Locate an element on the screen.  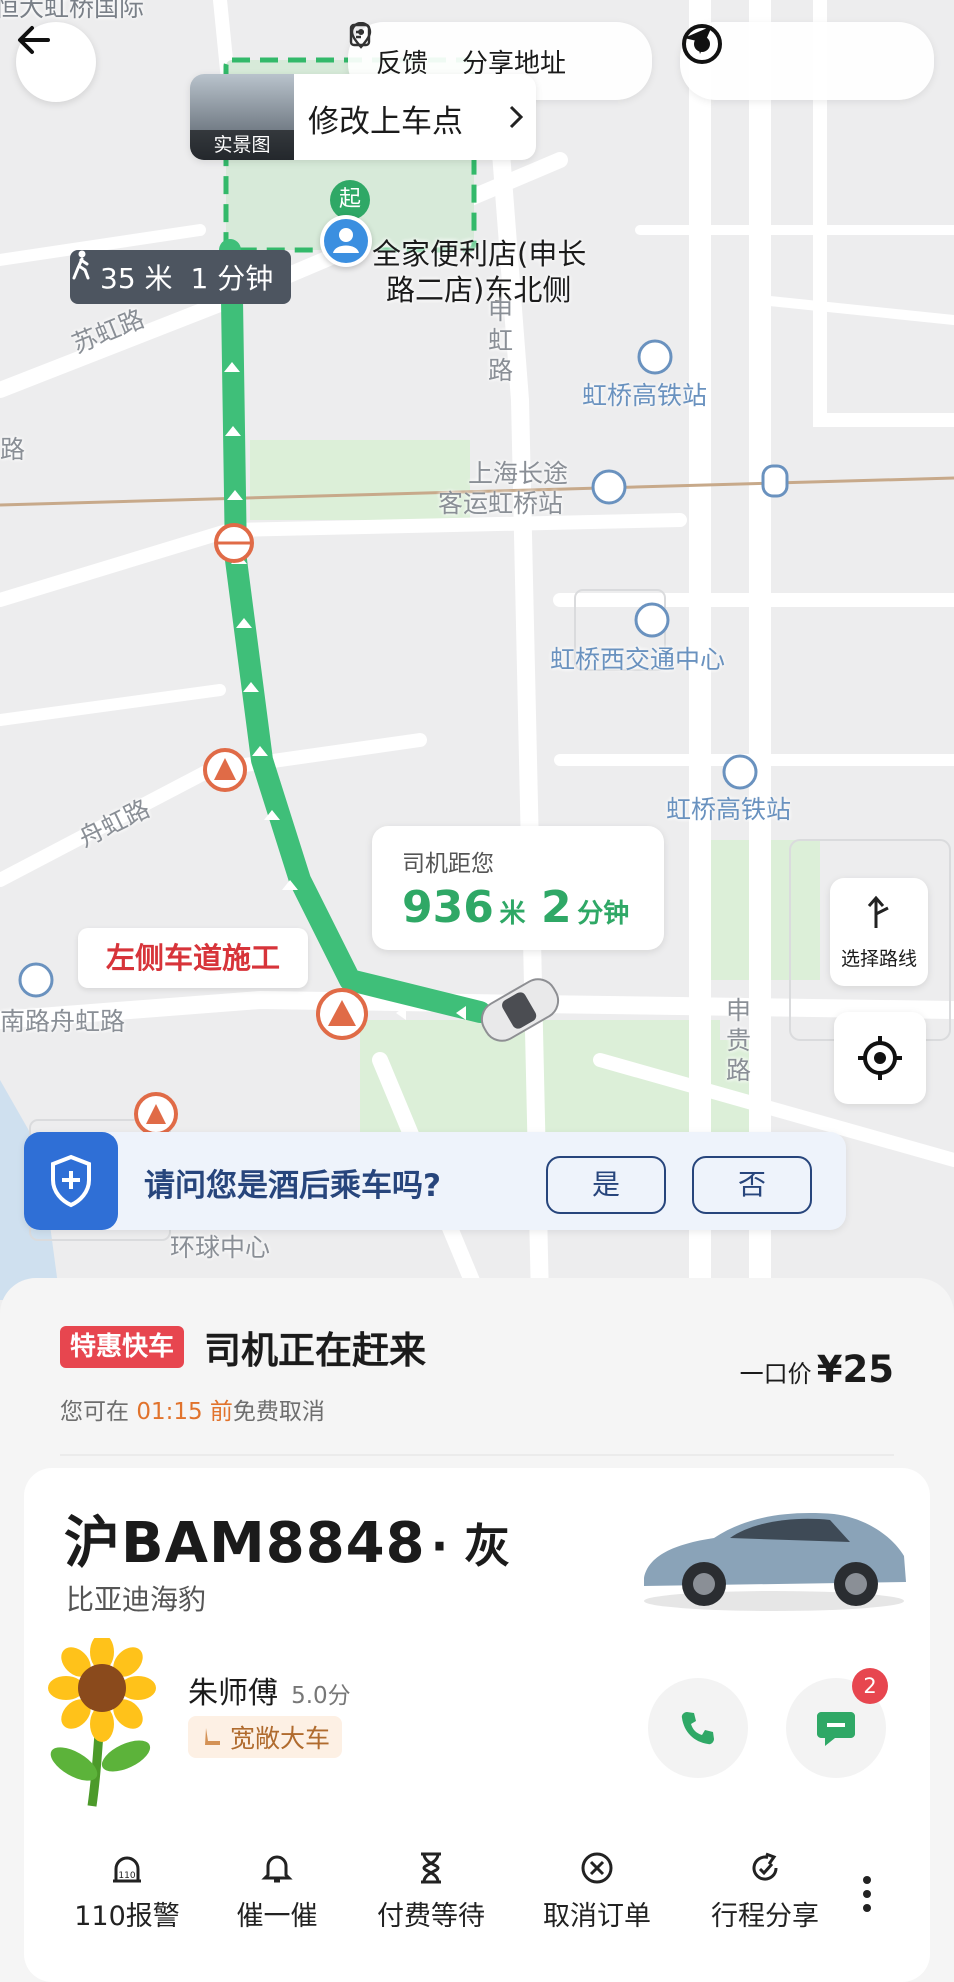
free-cancel-note: 您可在 01:15 前免费取消 is located at coordinates (192, 1409).